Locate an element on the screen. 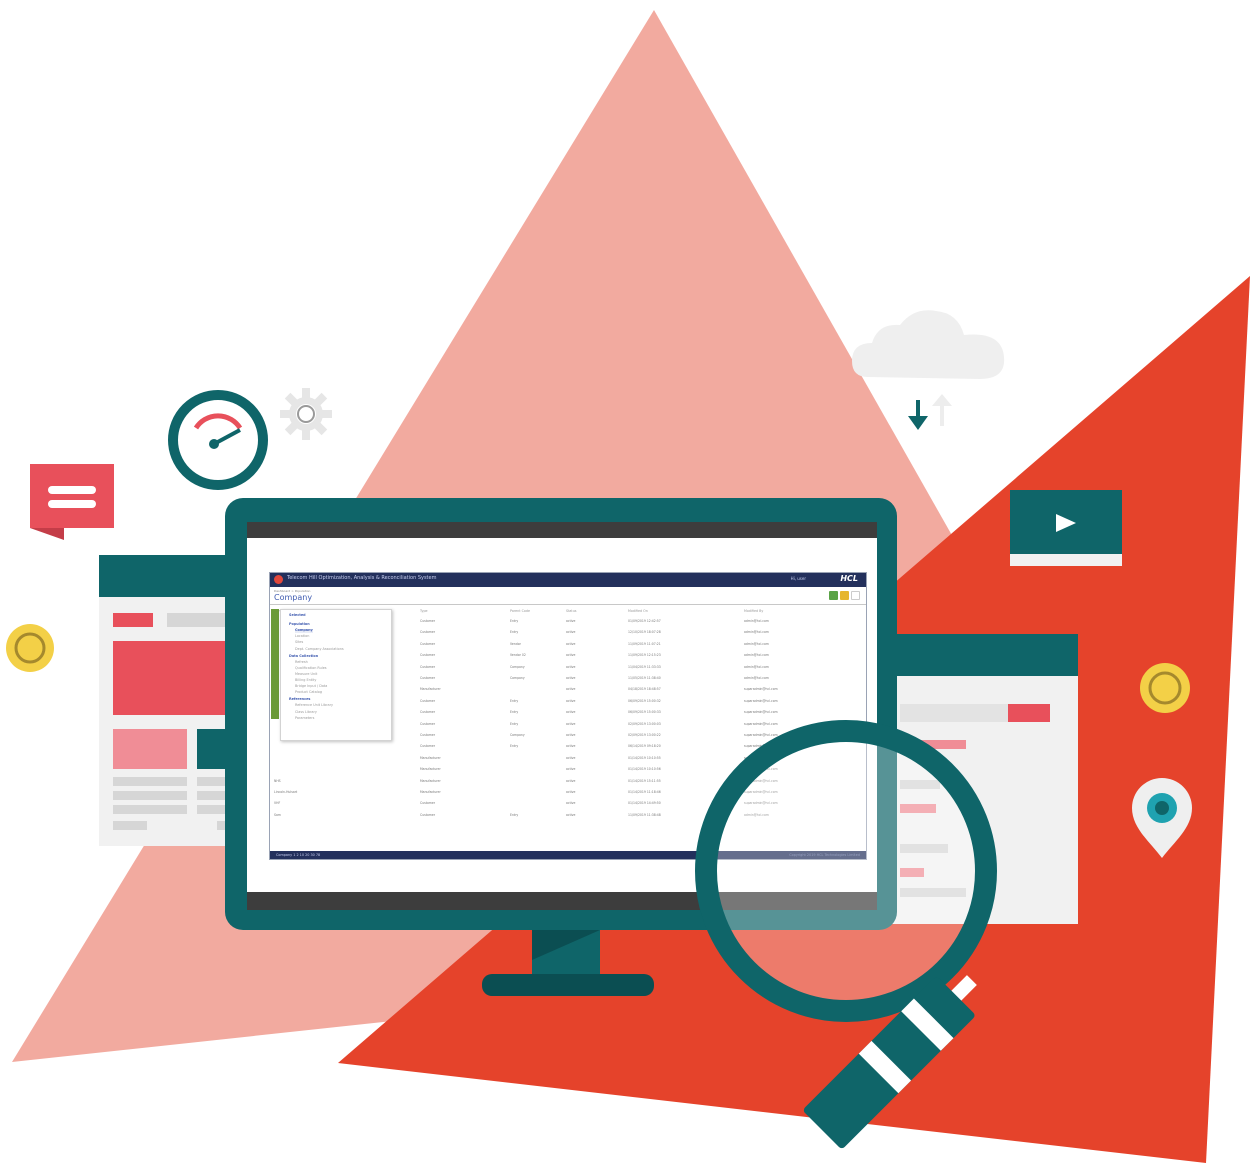 Image resolution: width=1254 pixels, height=1171 pixels. menu-item: Refresh is located at coordinates (301, 662).